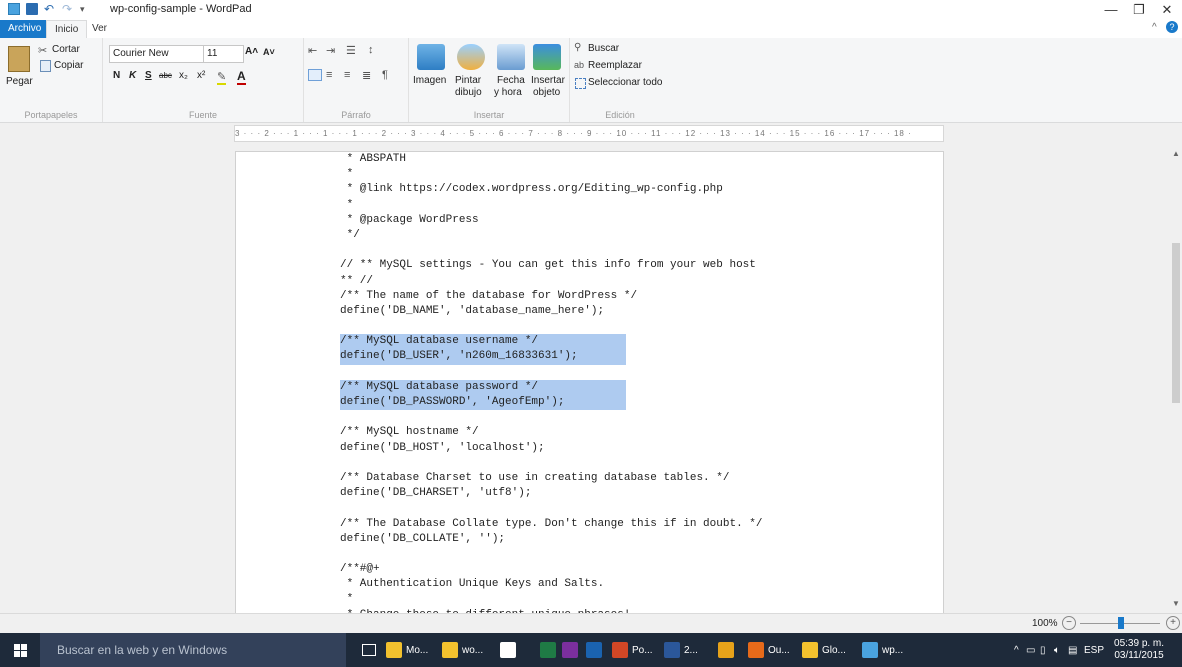  I want to click on replace-icon: ab, so click(579, 65).